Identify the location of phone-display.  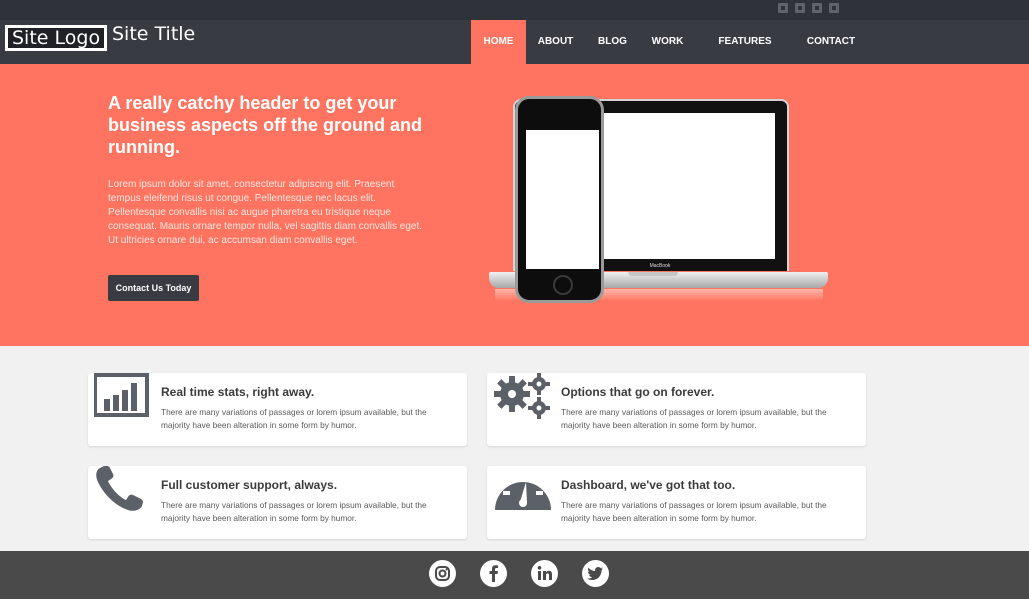
(562, 199).